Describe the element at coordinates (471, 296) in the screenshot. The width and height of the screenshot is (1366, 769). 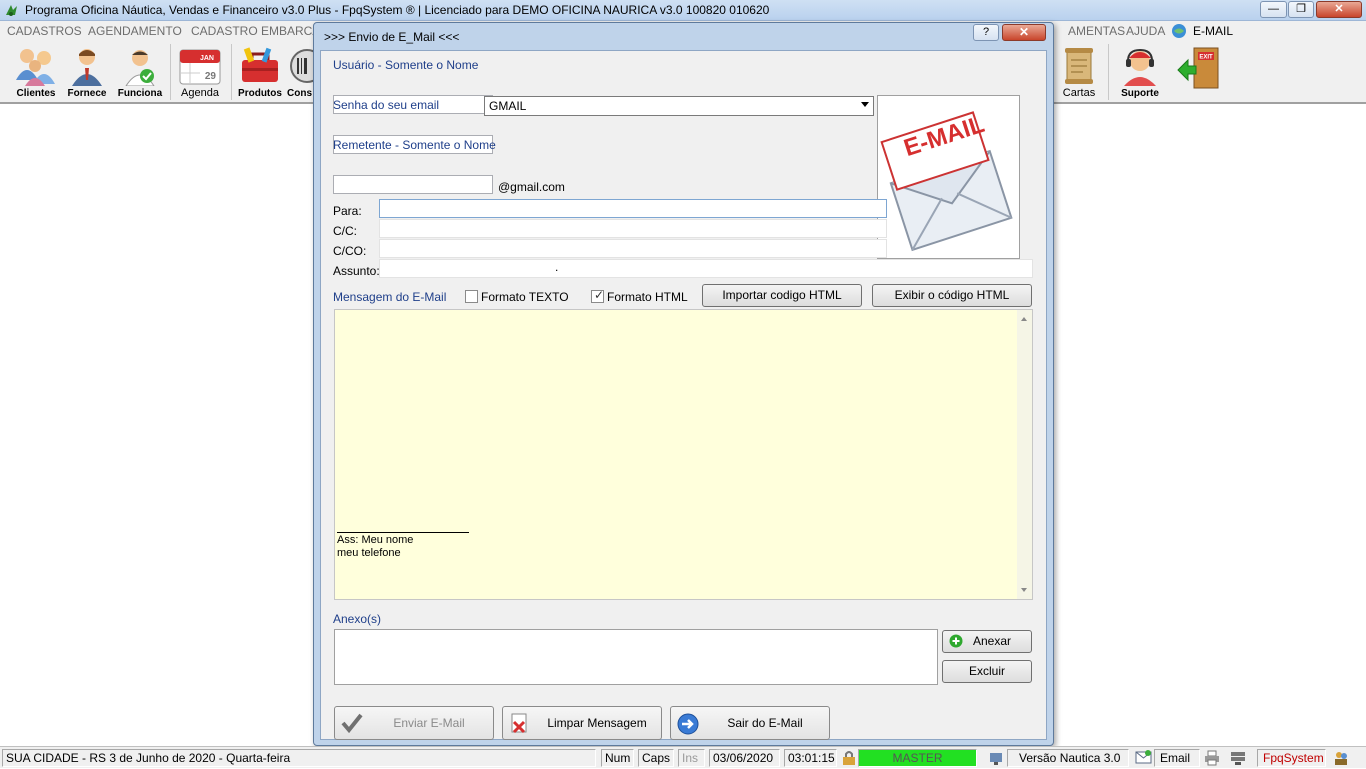
I see `formato-texto-checkbox` at that location.